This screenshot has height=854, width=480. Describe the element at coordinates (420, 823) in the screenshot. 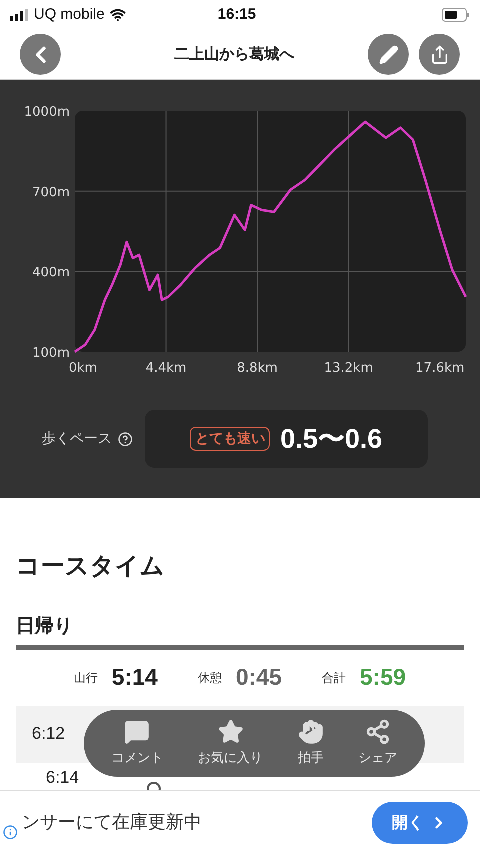

I see `open-button: 開く` at that location.